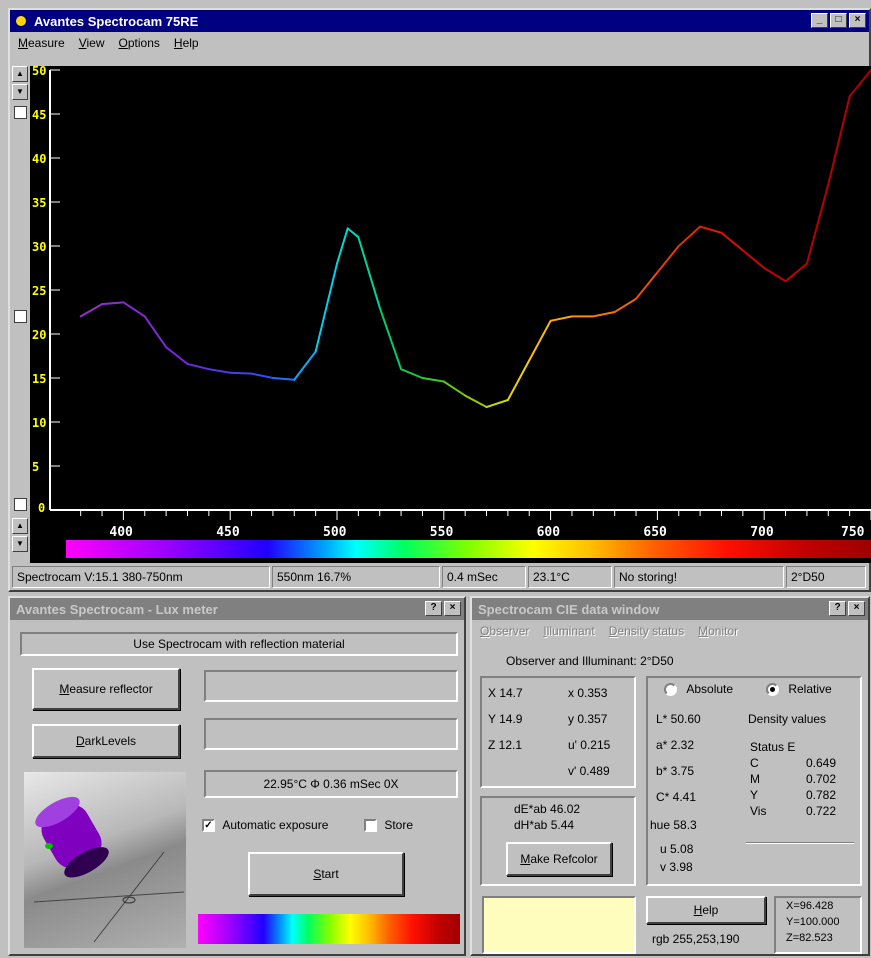 Image resolution: width=871 pixels, height=958 pixels. What do you see at coordinates (504, 631) in the screenshot?
I see `menu-observer: Observer` at bounding box center [504, 631].